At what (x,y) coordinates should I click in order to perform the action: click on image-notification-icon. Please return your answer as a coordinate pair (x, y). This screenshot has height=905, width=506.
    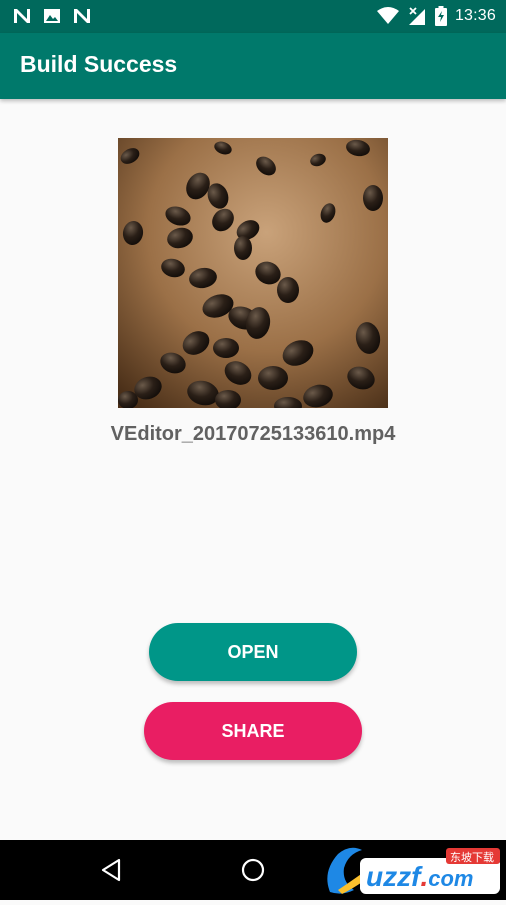
    Looking at the image, I should click on (52, 16).